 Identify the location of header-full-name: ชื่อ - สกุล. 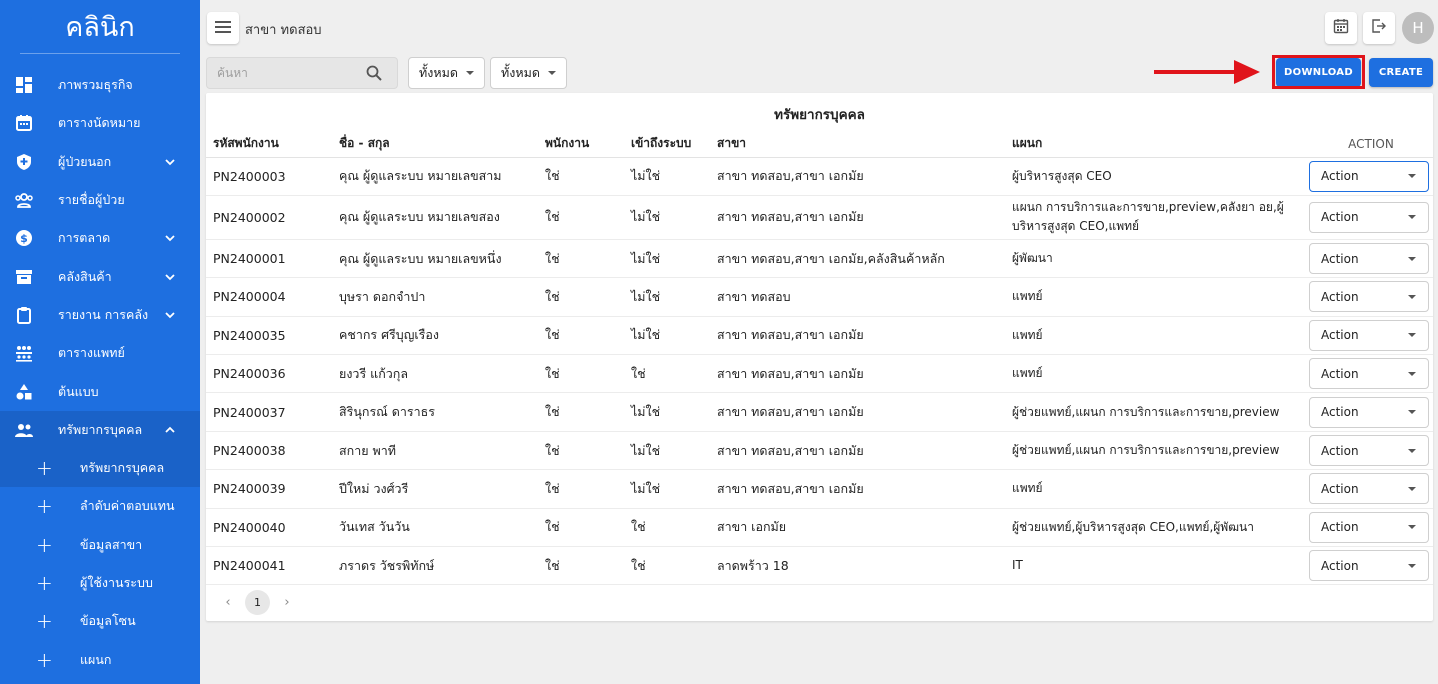
(442, 144).